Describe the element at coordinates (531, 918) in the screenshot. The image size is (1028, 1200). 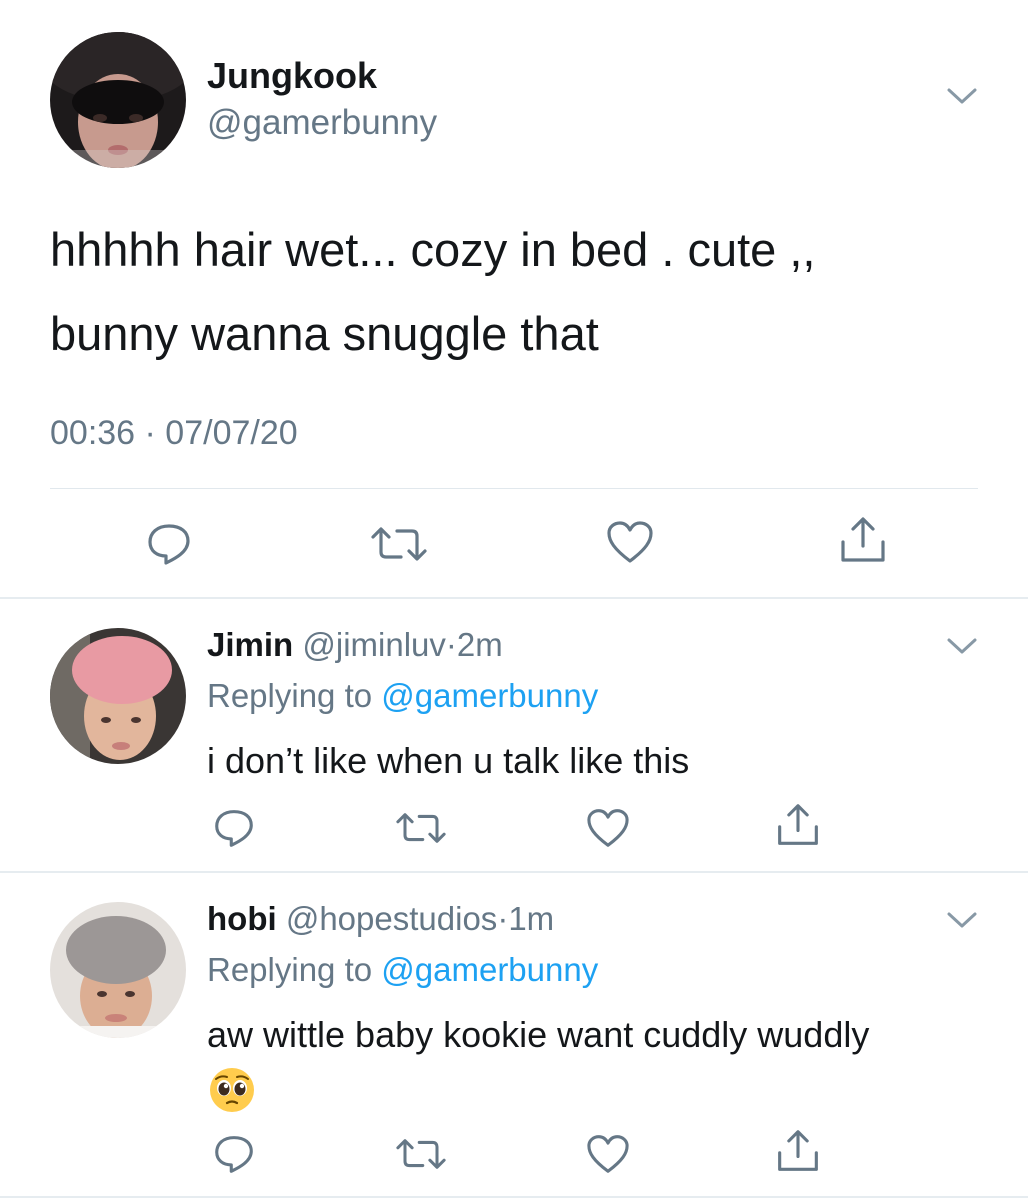
I see `reply-time: 1m` at that location.